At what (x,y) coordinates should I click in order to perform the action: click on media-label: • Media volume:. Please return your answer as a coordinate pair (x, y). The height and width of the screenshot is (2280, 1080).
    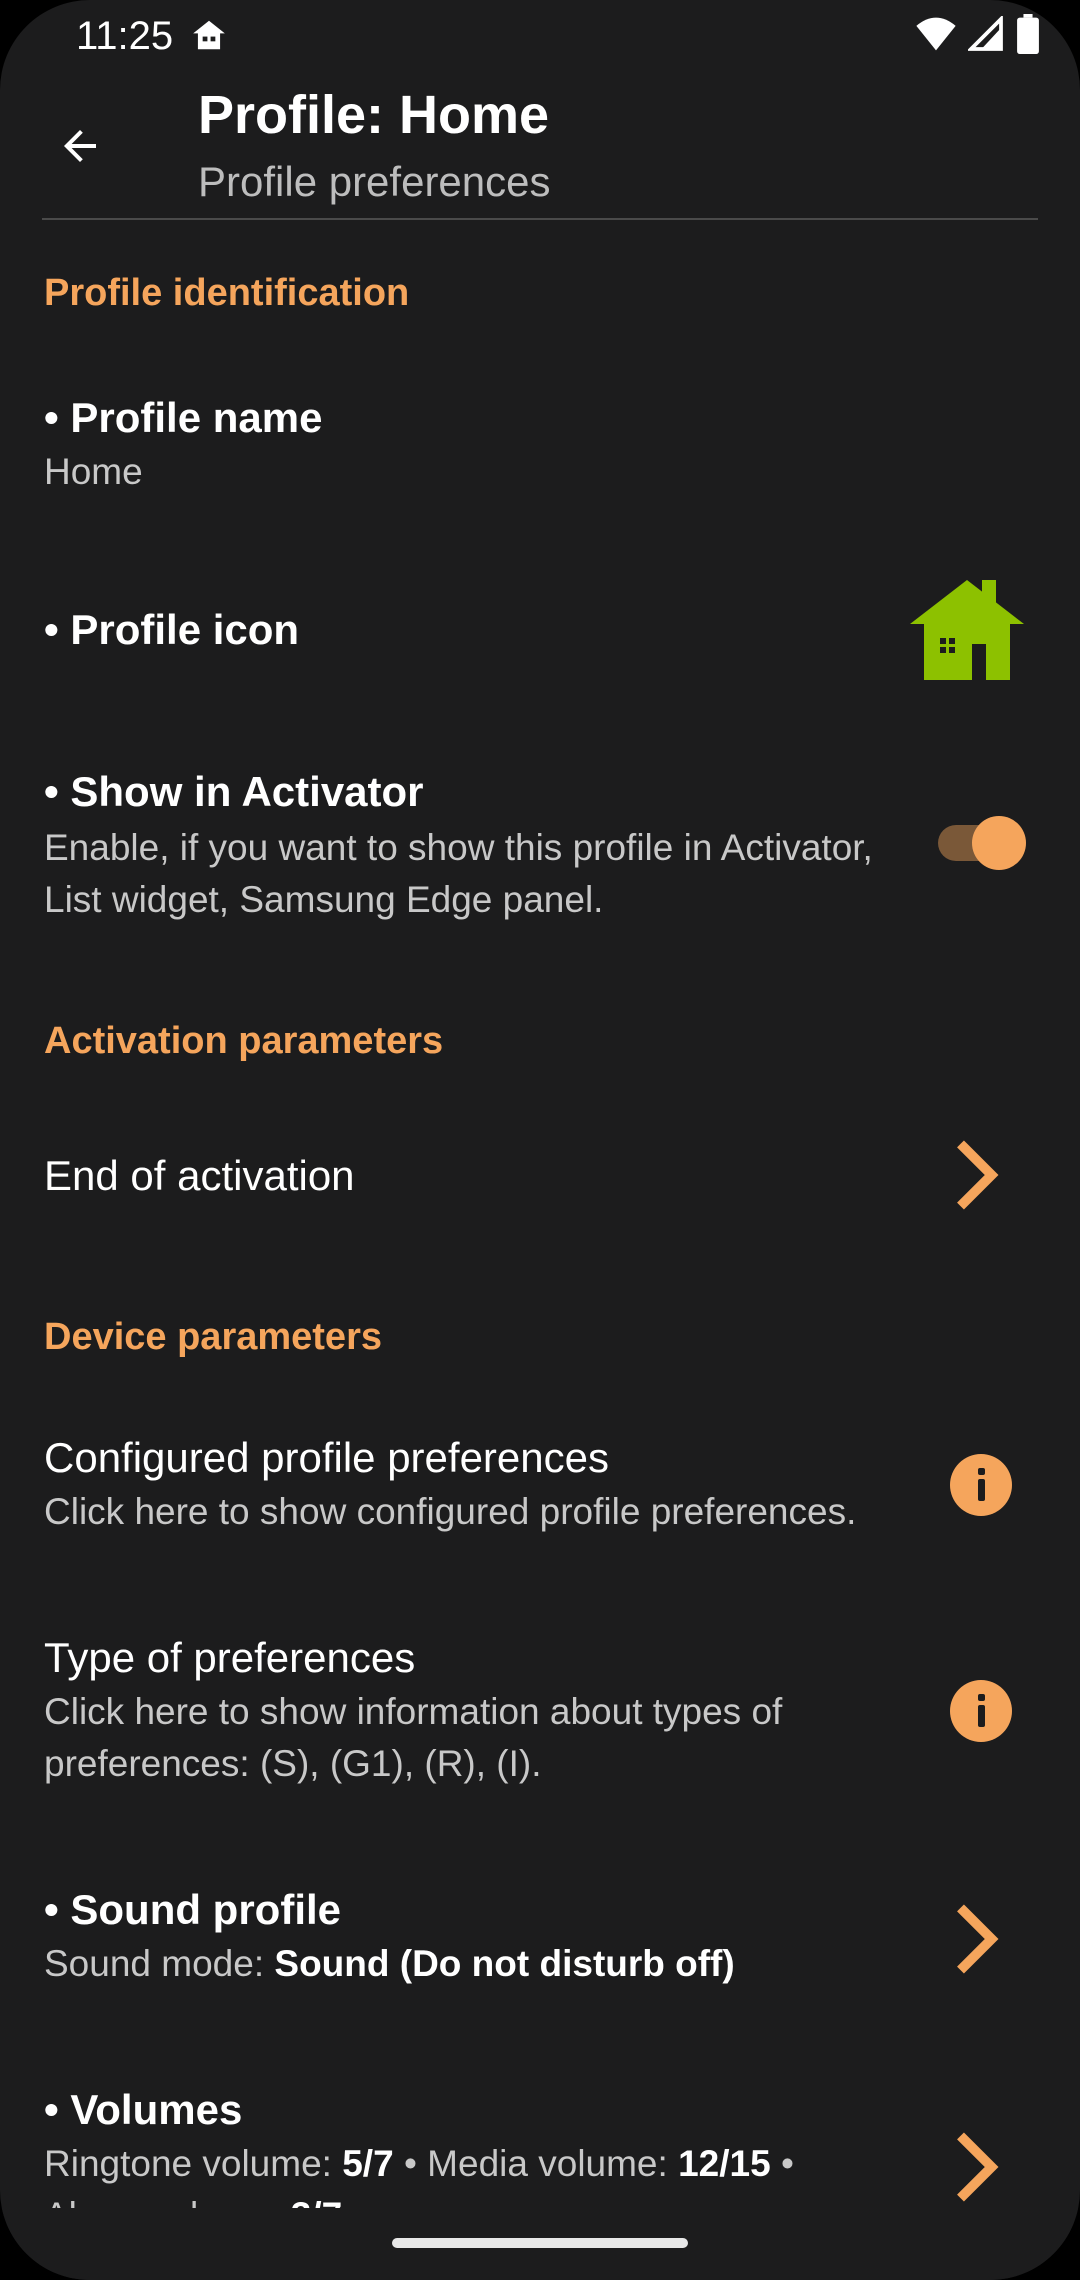
    Looking at the image, I should click on (536, 2163).